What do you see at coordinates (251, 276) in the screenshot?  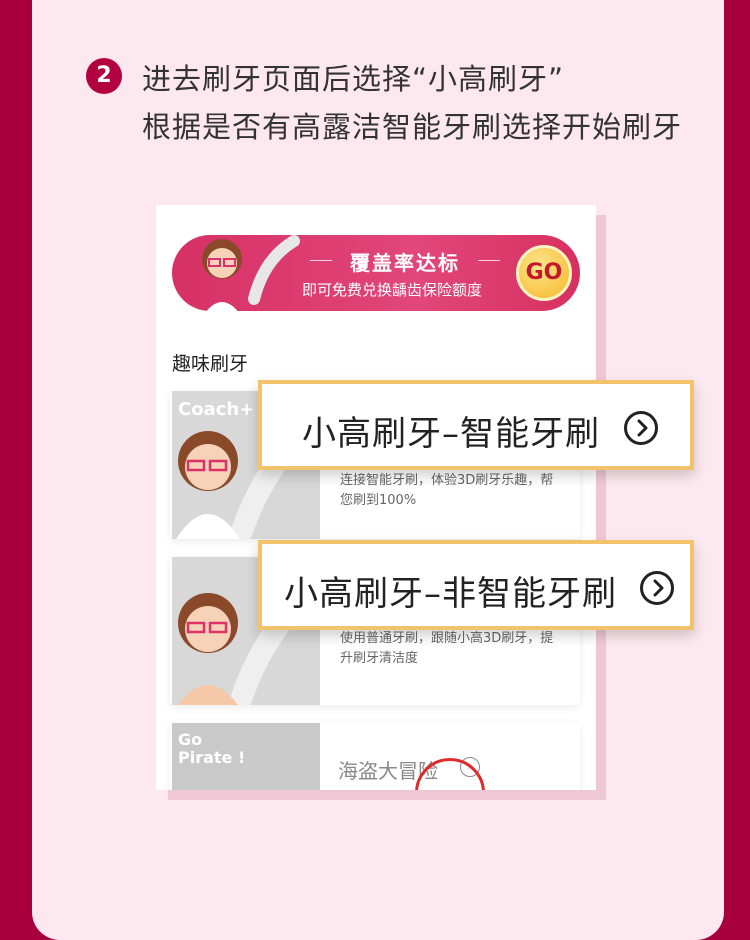 I see `dentist-character-icon` at bounding box center [251, 276].